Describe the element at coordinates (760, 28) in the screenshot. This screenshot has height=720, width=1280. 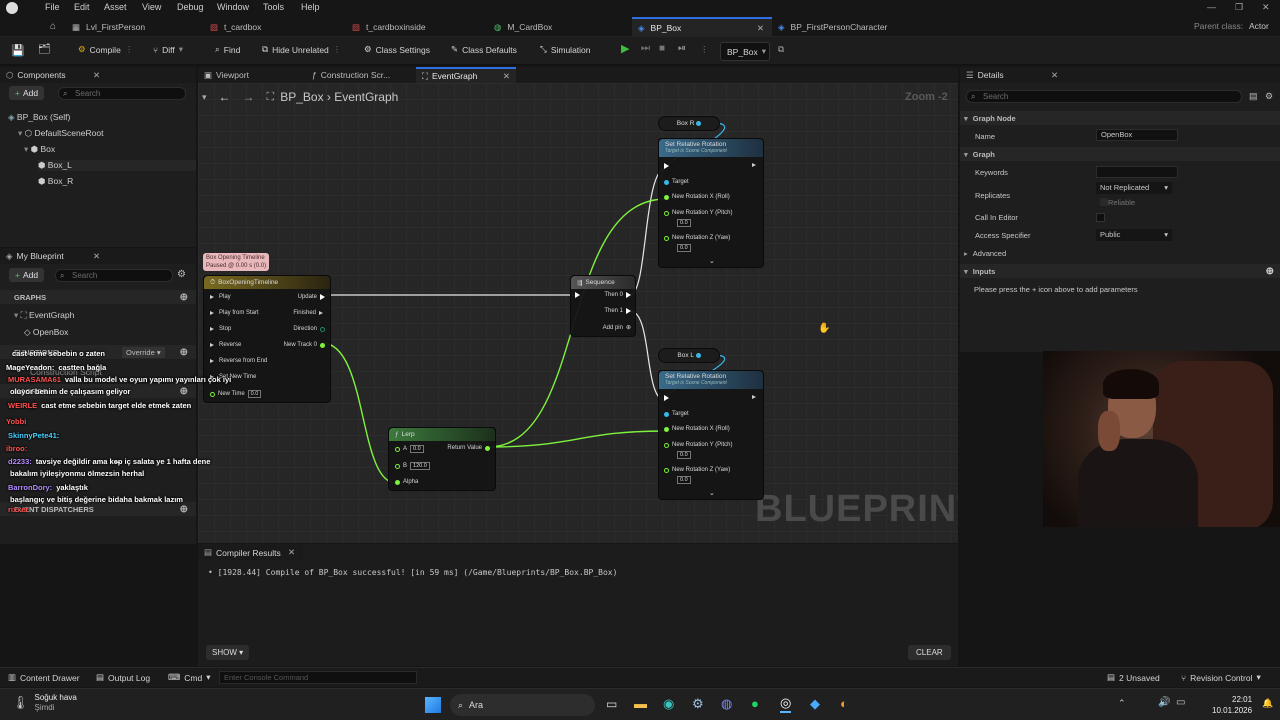
I see `close-tab-icon: ✕` at that location.